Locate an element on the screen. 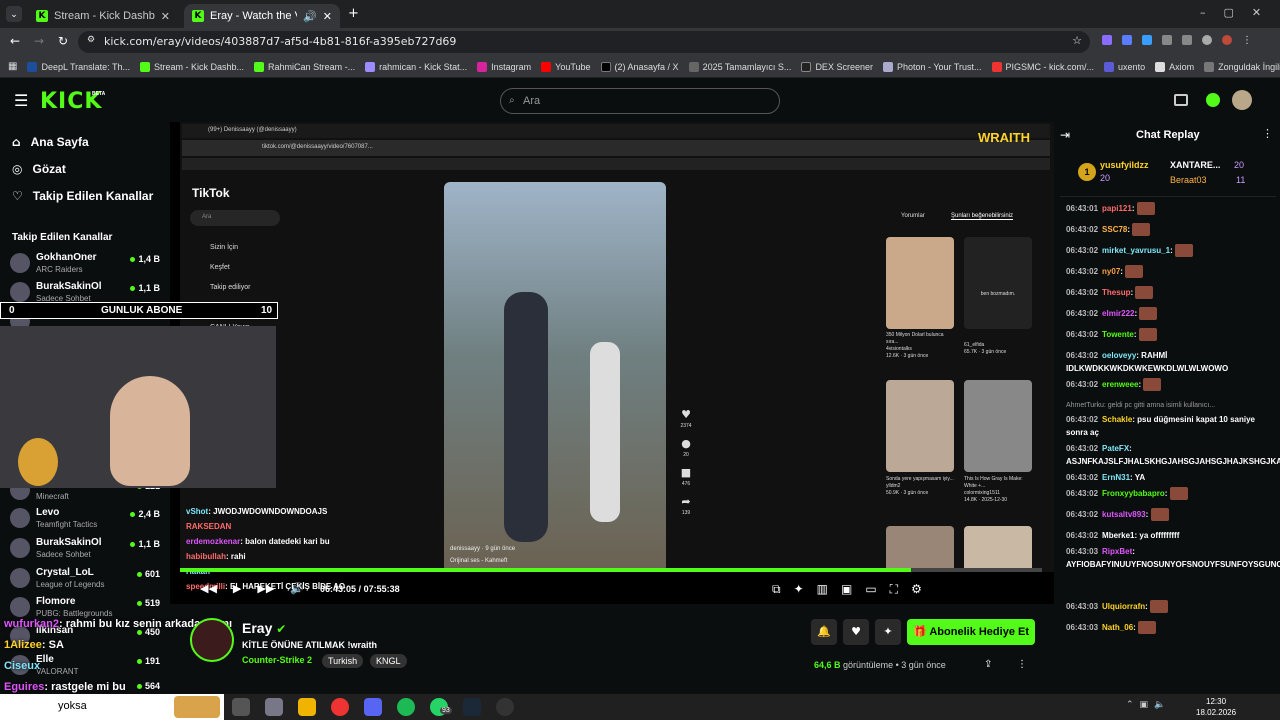  bookmark-item: DEX Screener is located at coordinates (837, 66).